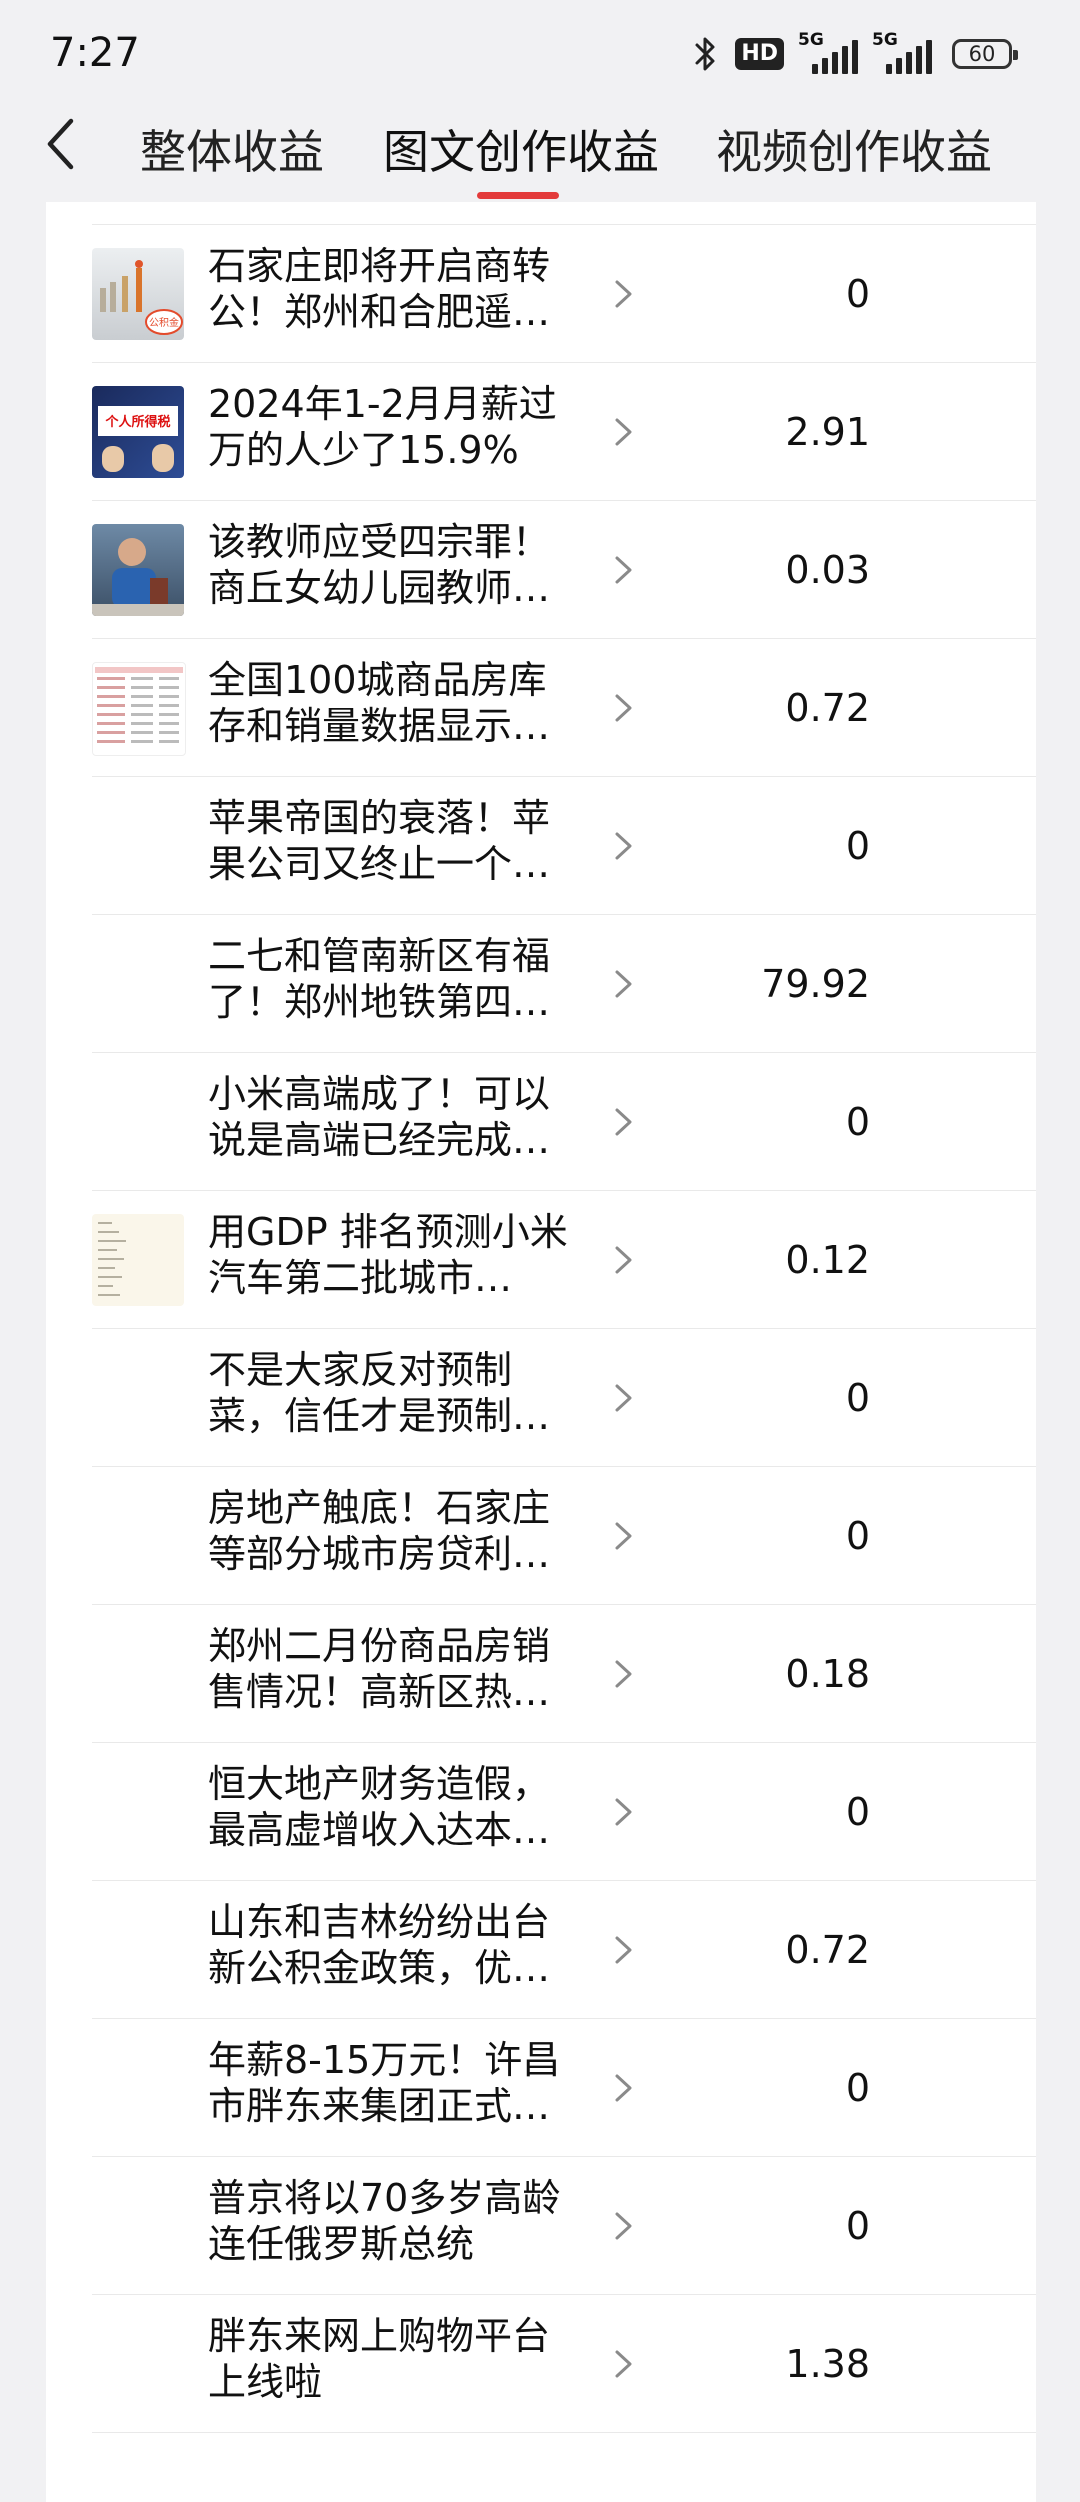  Describe the element at coordinates (382, 427) in the screenshot. I see `article-title: 2024年1-2月月薪过万的人少了15.9%` at that location.